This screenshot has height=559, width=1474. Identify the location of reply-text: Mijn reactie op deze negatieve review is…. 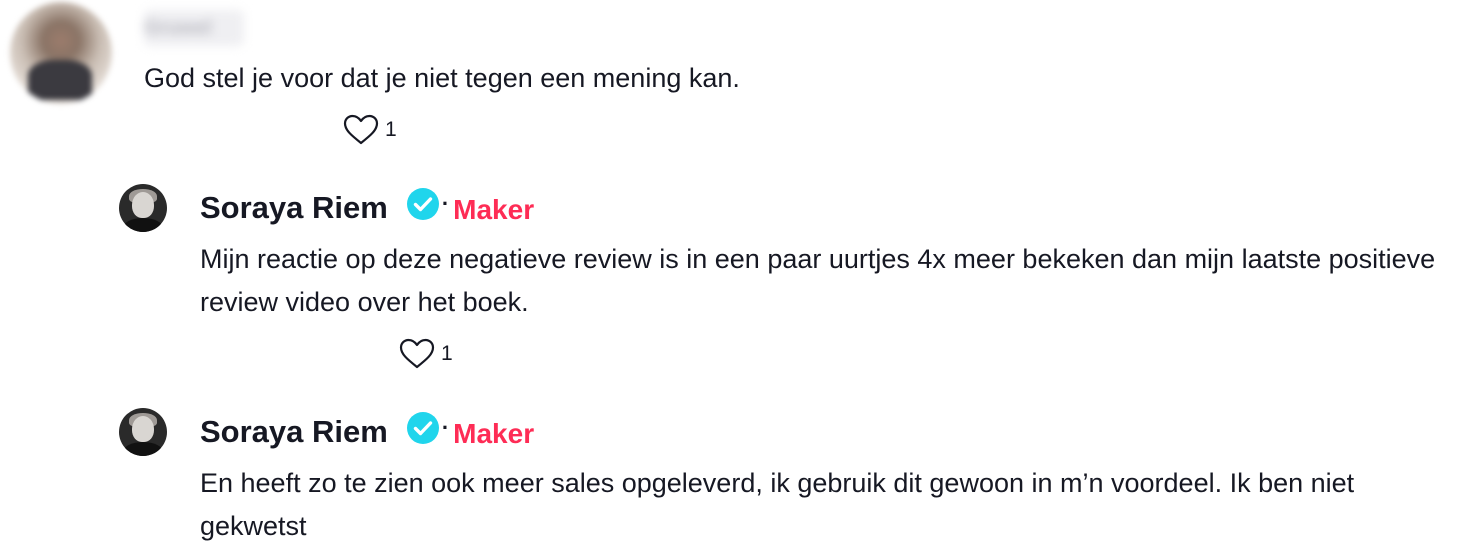
(818, 280).